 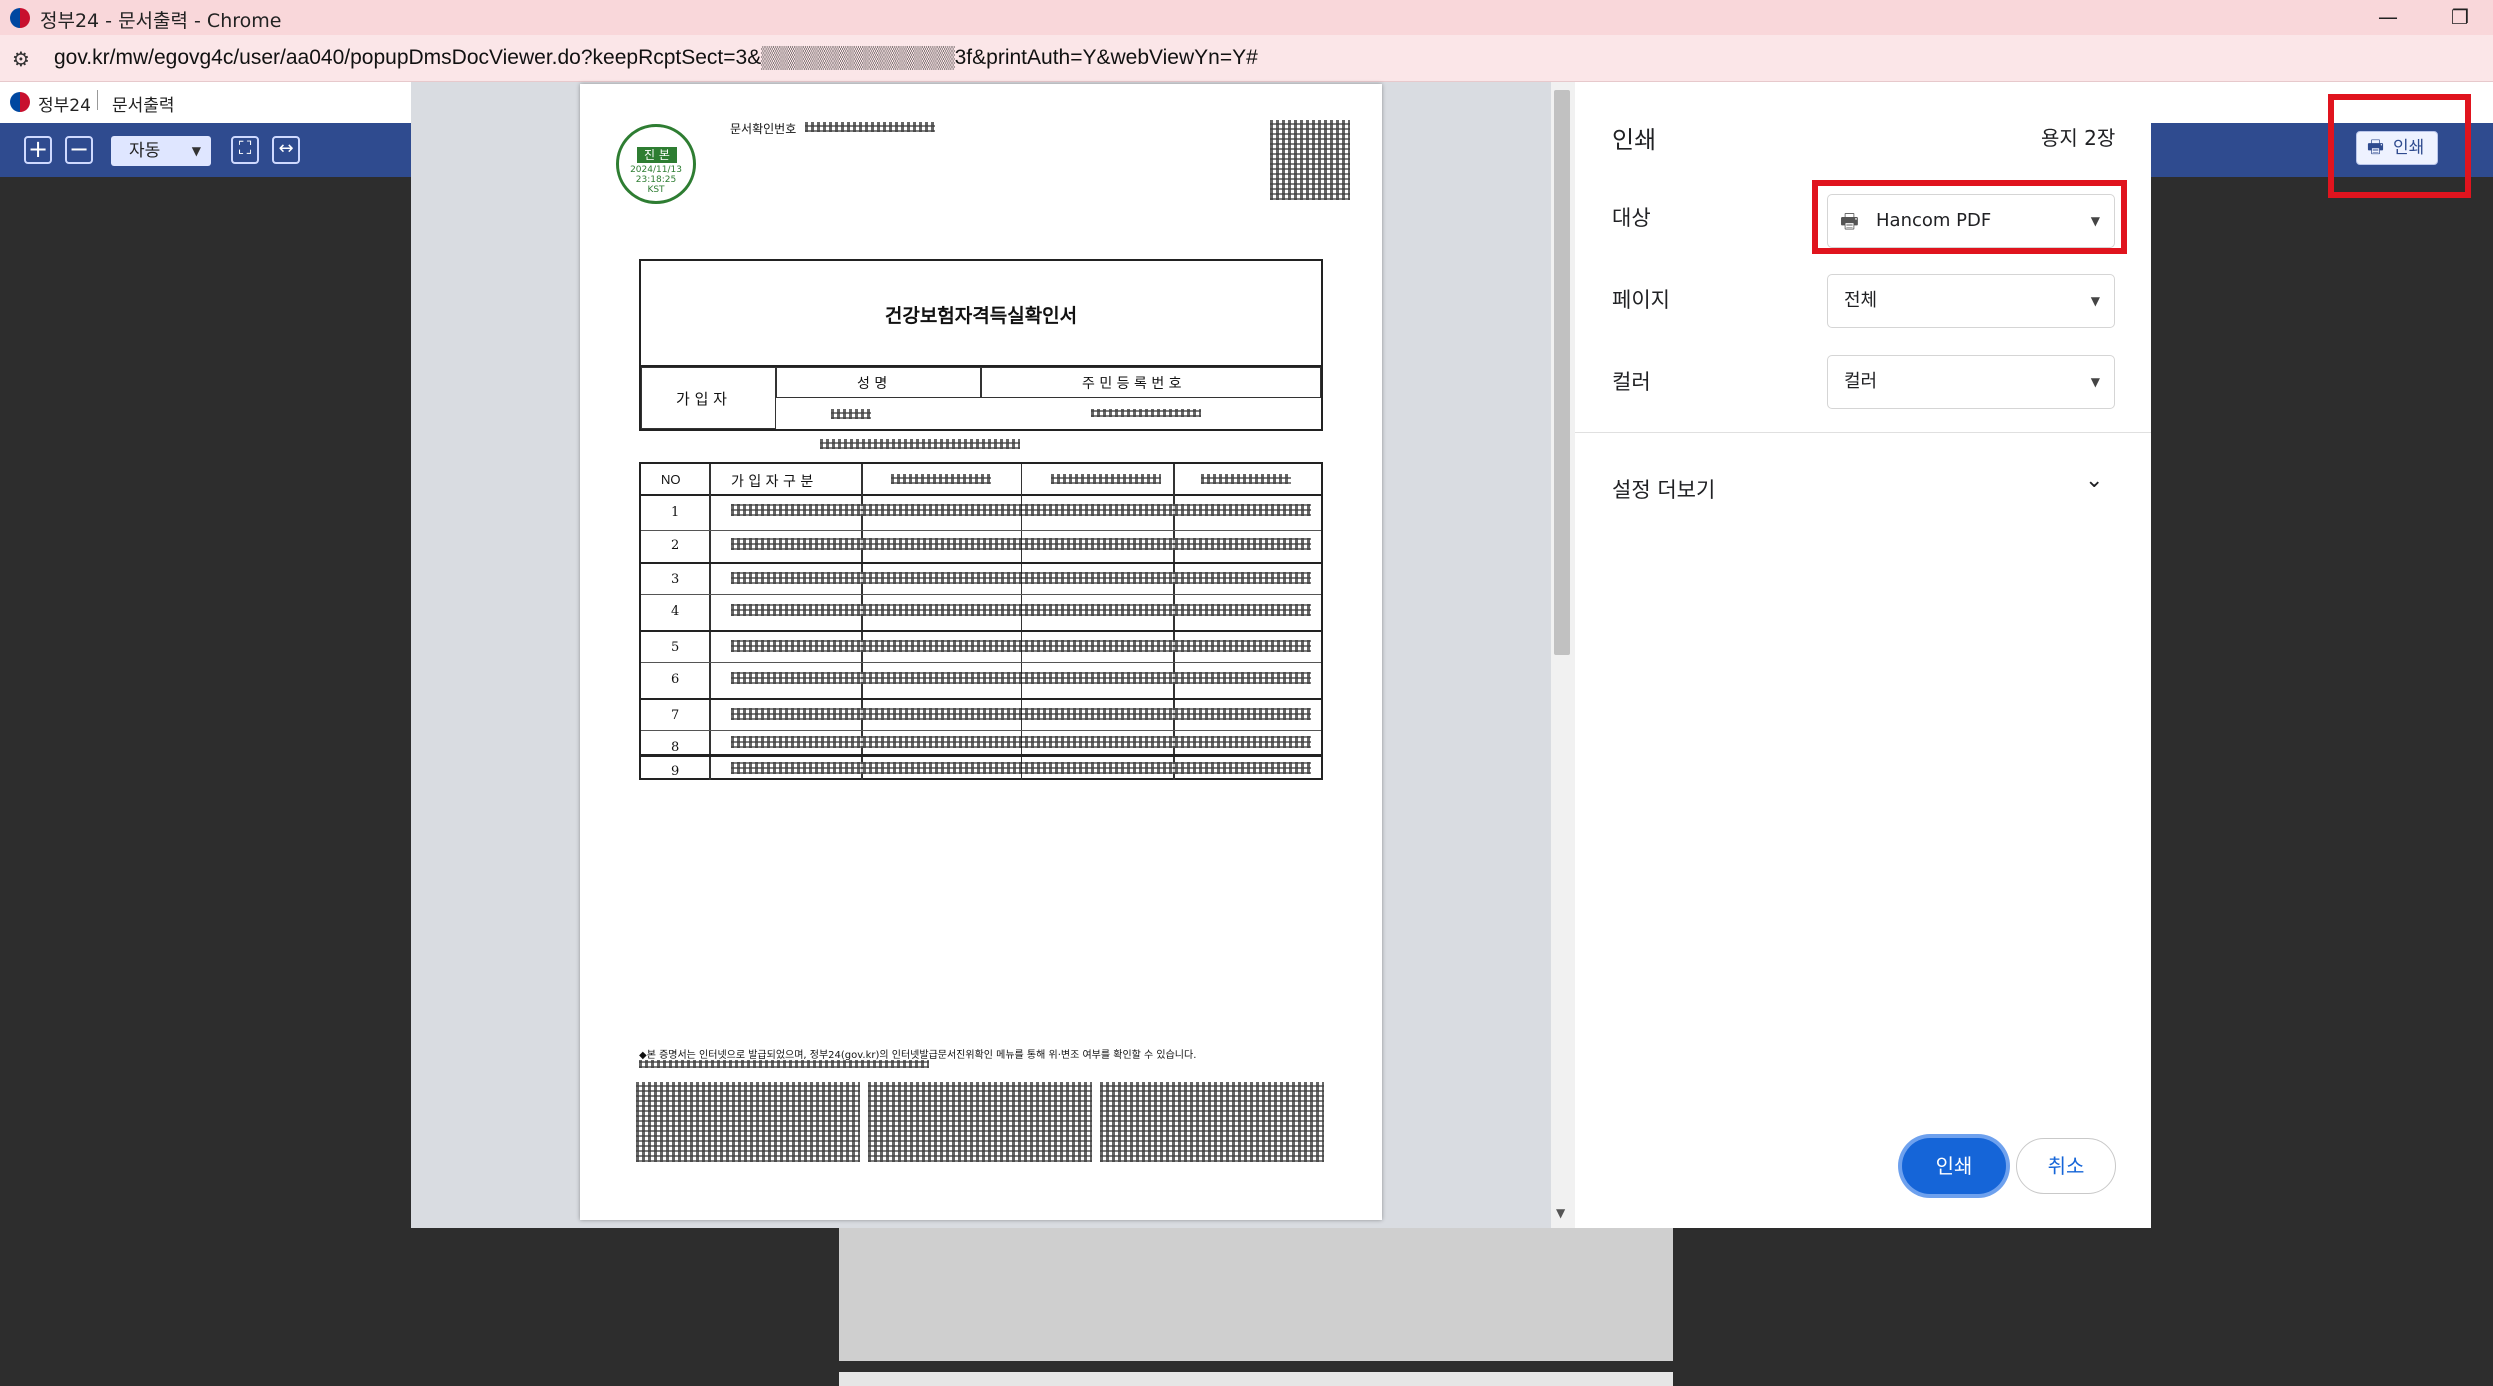 I want to click on doc-title: 건강보험자격득실확인서, so click(x=981, y=316).